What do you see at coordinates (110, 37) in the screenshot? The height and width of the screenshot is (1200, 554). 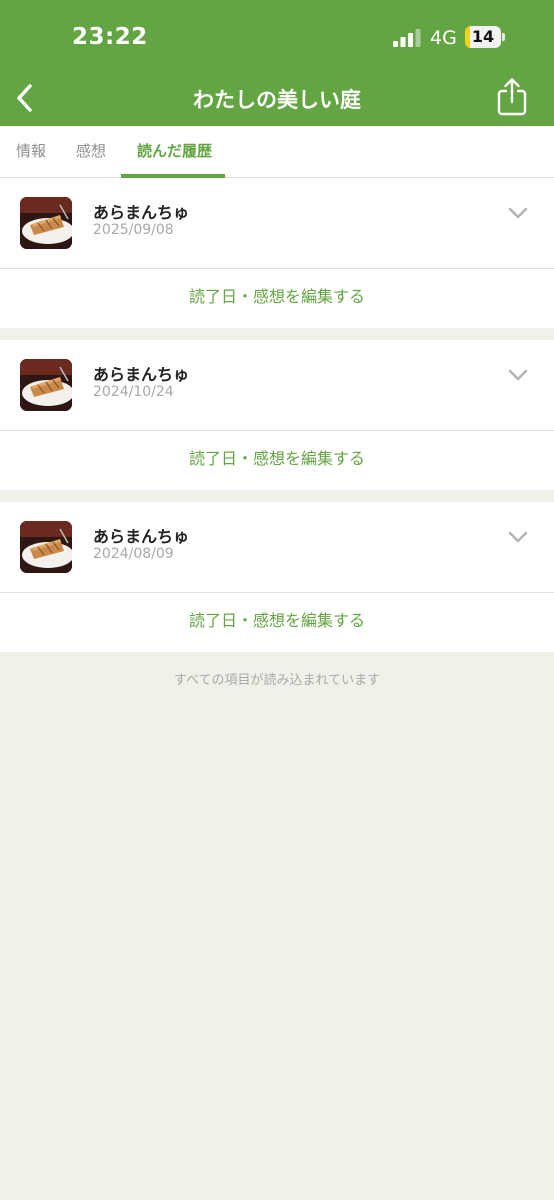 I see `status-time: 23:22` at bounding box center [110, 37].